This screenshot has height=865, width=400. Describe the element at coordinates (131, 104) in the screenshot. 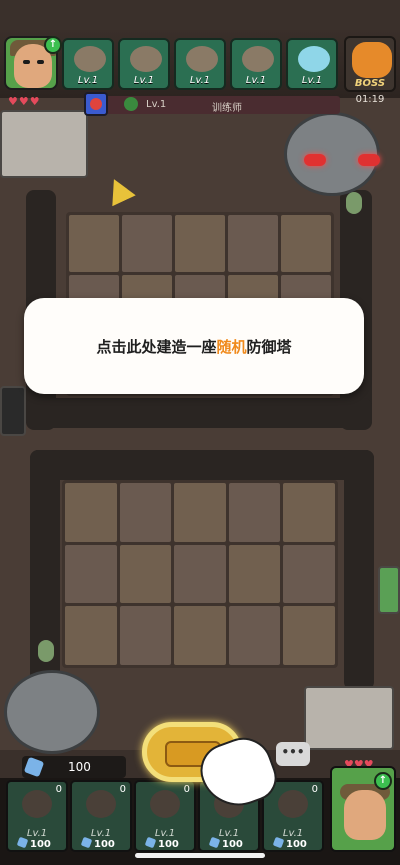

I see `level-leaf-icon` at that location.